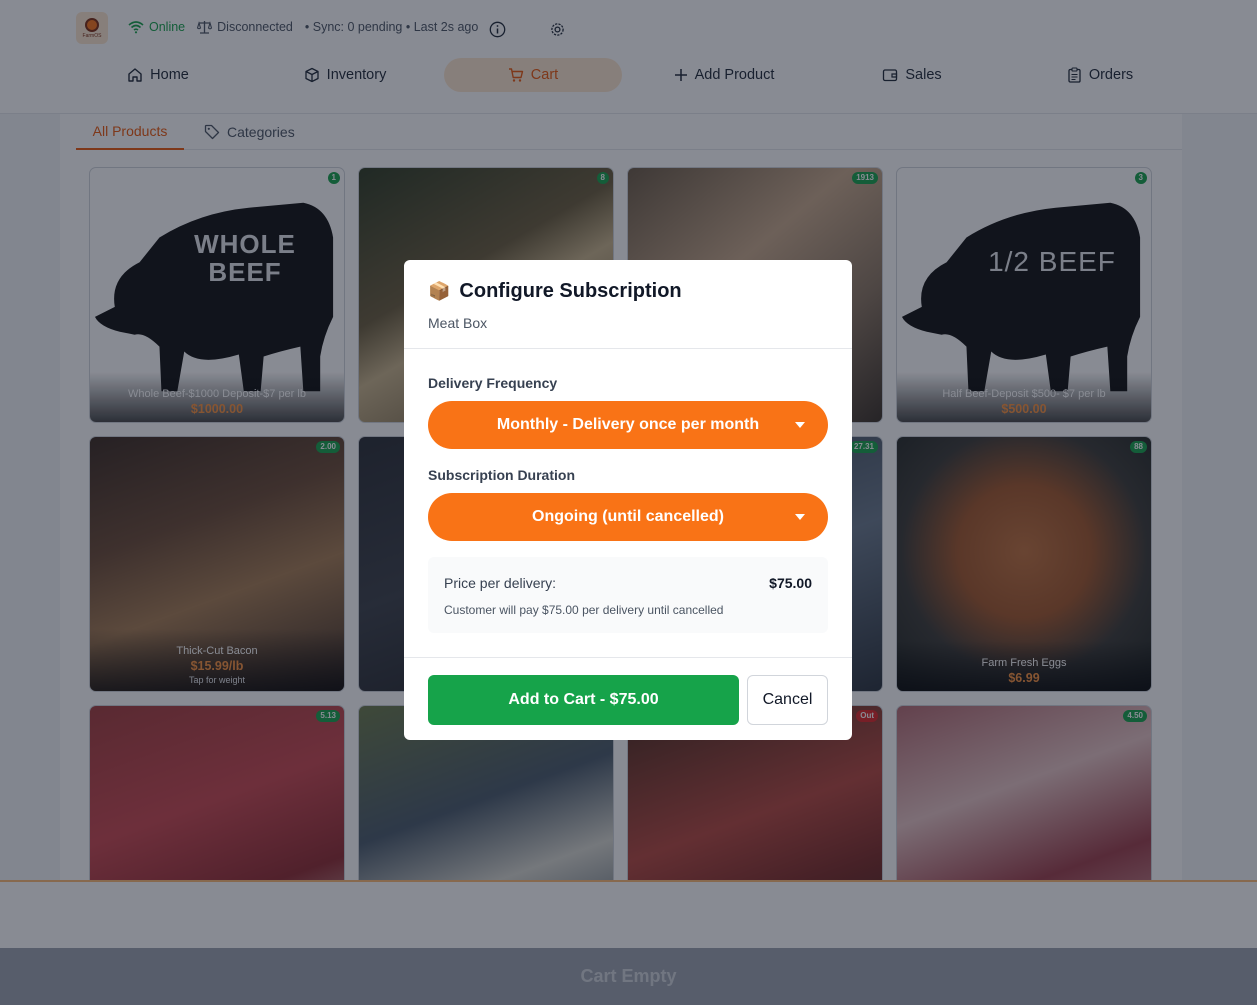 This screenshot has width=1257, height=1005. Describe the element at coordinates (458, 323) in the screenshot. I see `dialog-subtitle: Meat Box` at that location.